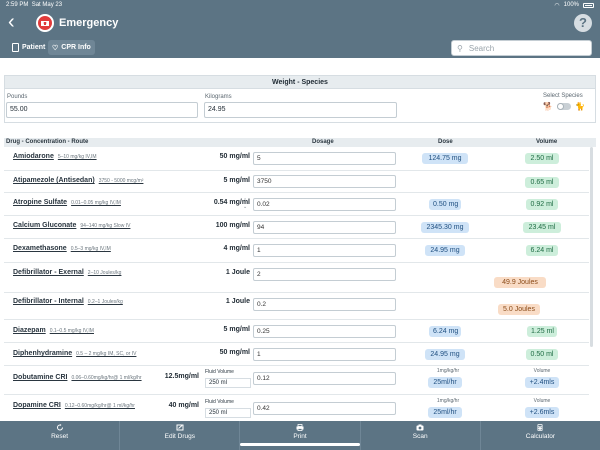 The width and height of the screenshot is (600, 450). I want to click on tab-cpr-info: ♡ CPR Info, so click(71, 47).